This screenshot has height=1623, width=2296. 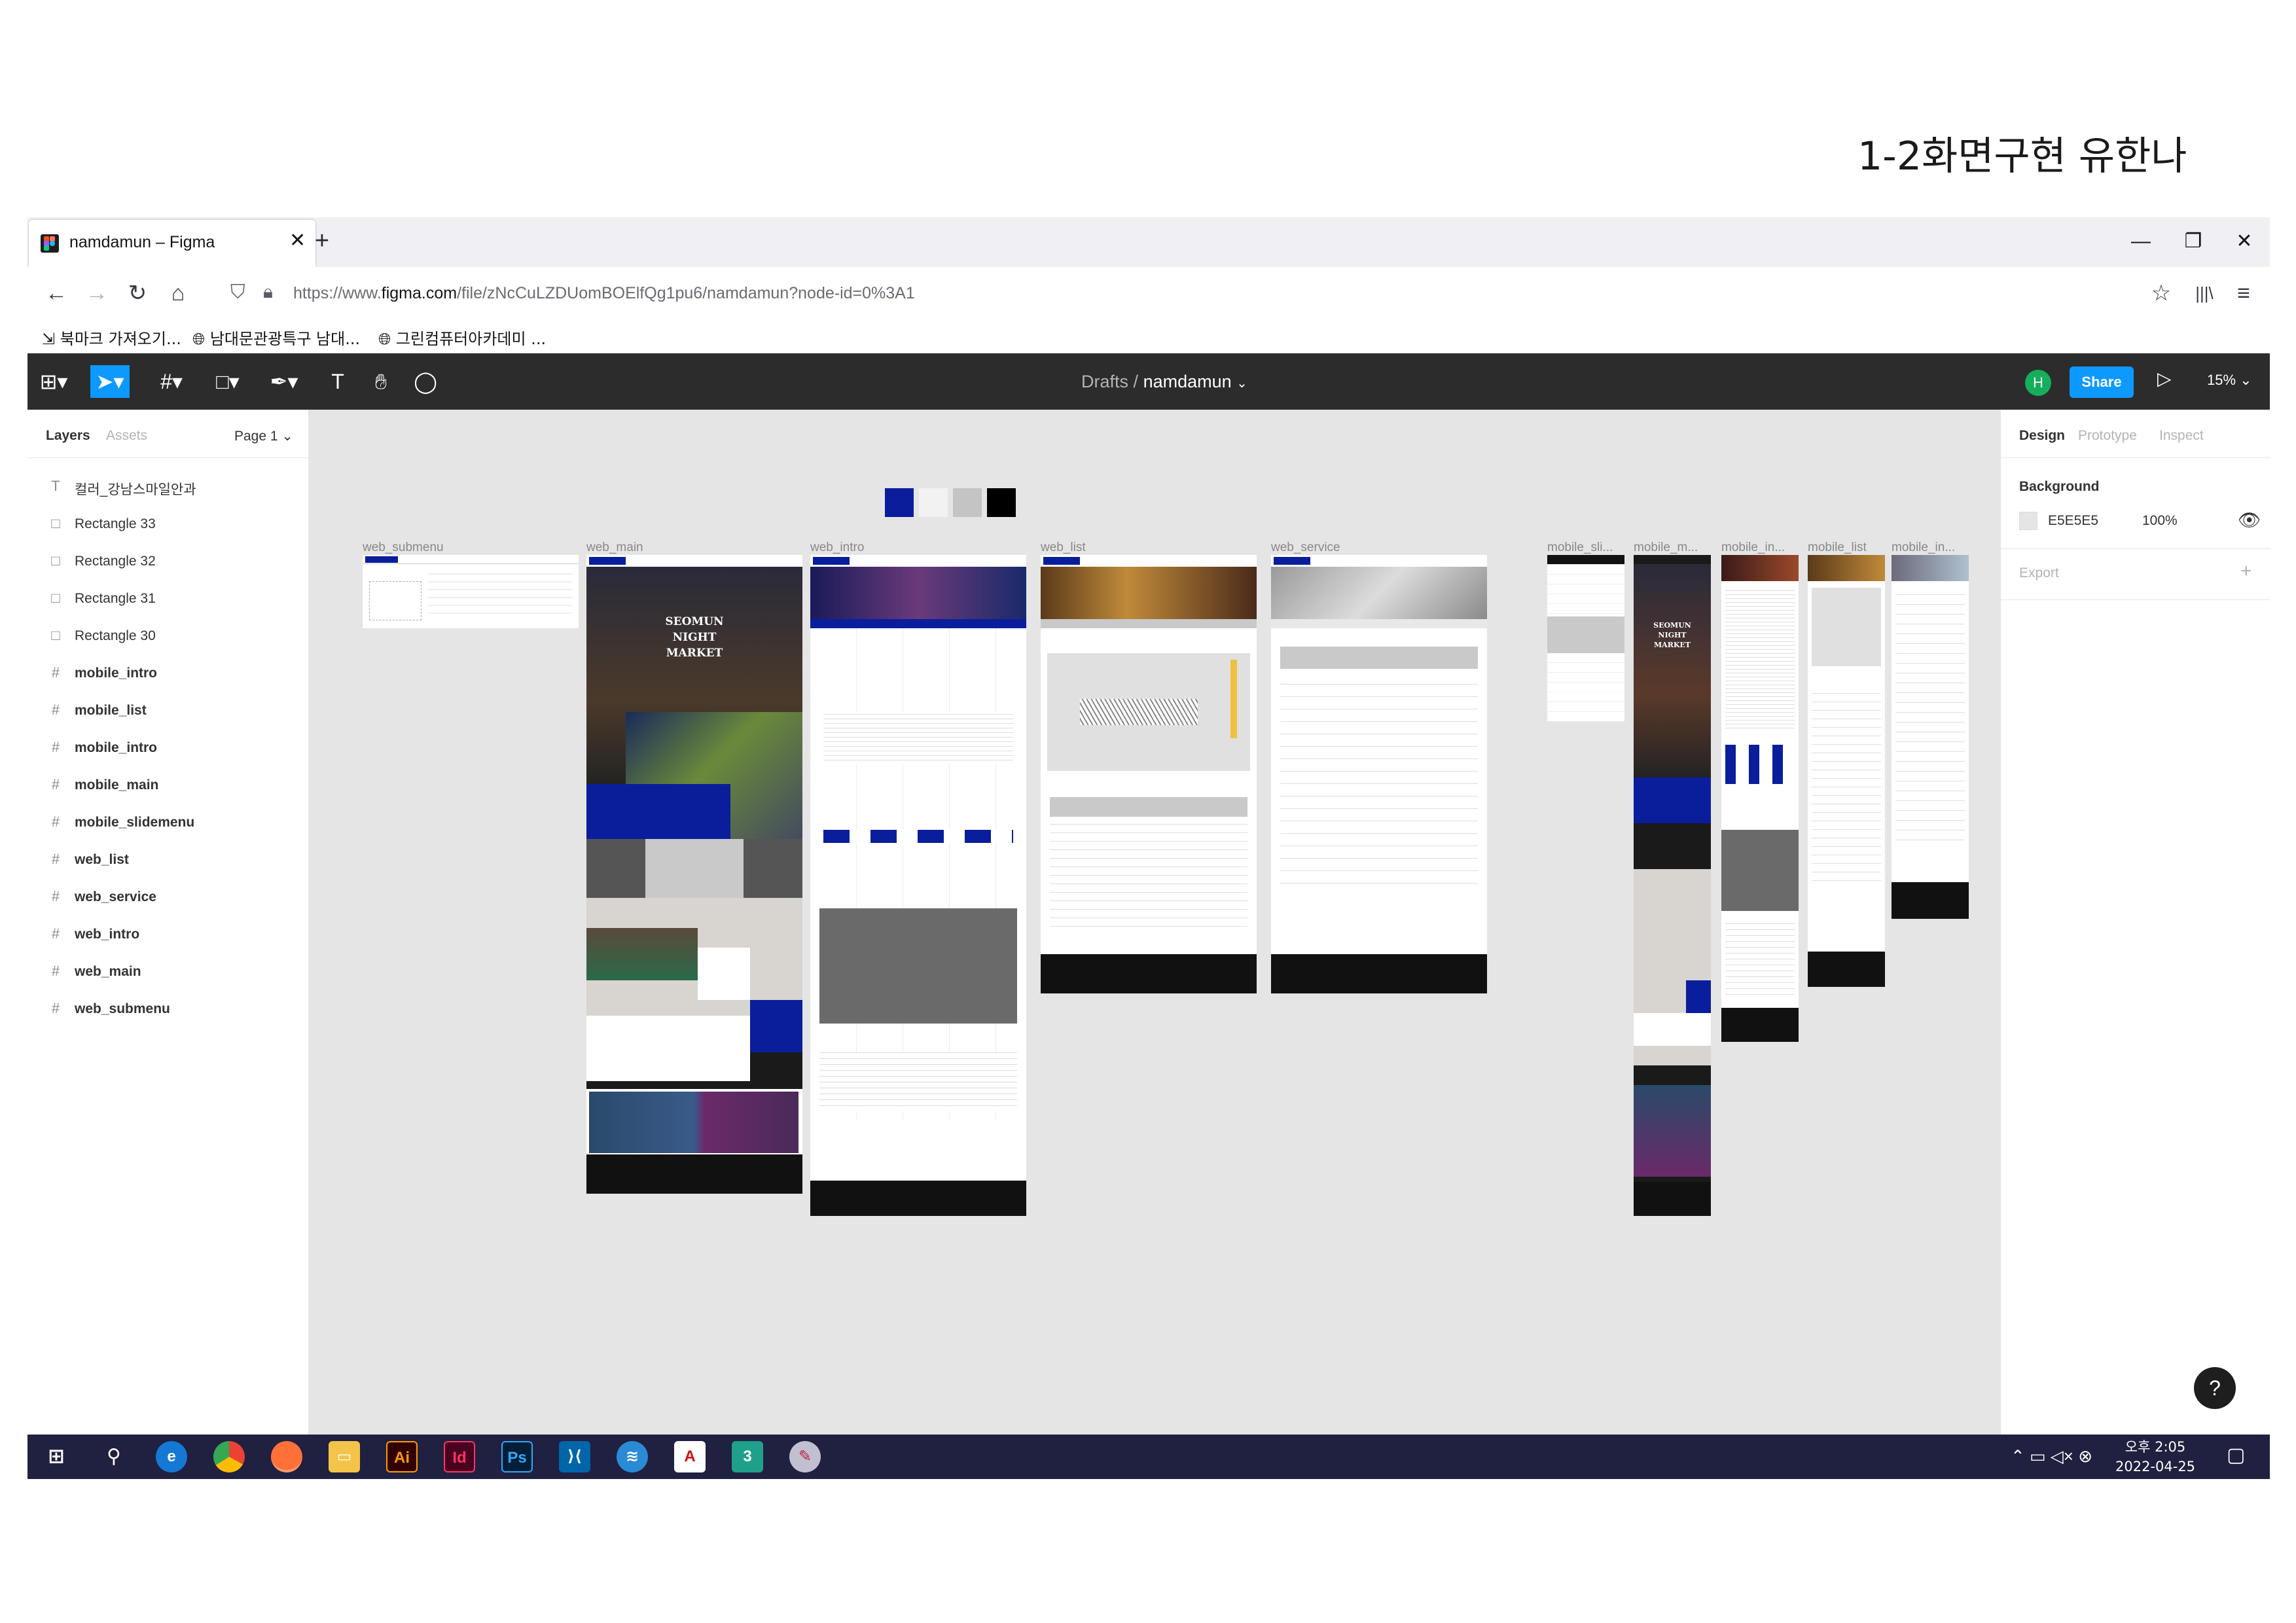 I want to click on tab-layers: Layers, so click(x=68, y=436).